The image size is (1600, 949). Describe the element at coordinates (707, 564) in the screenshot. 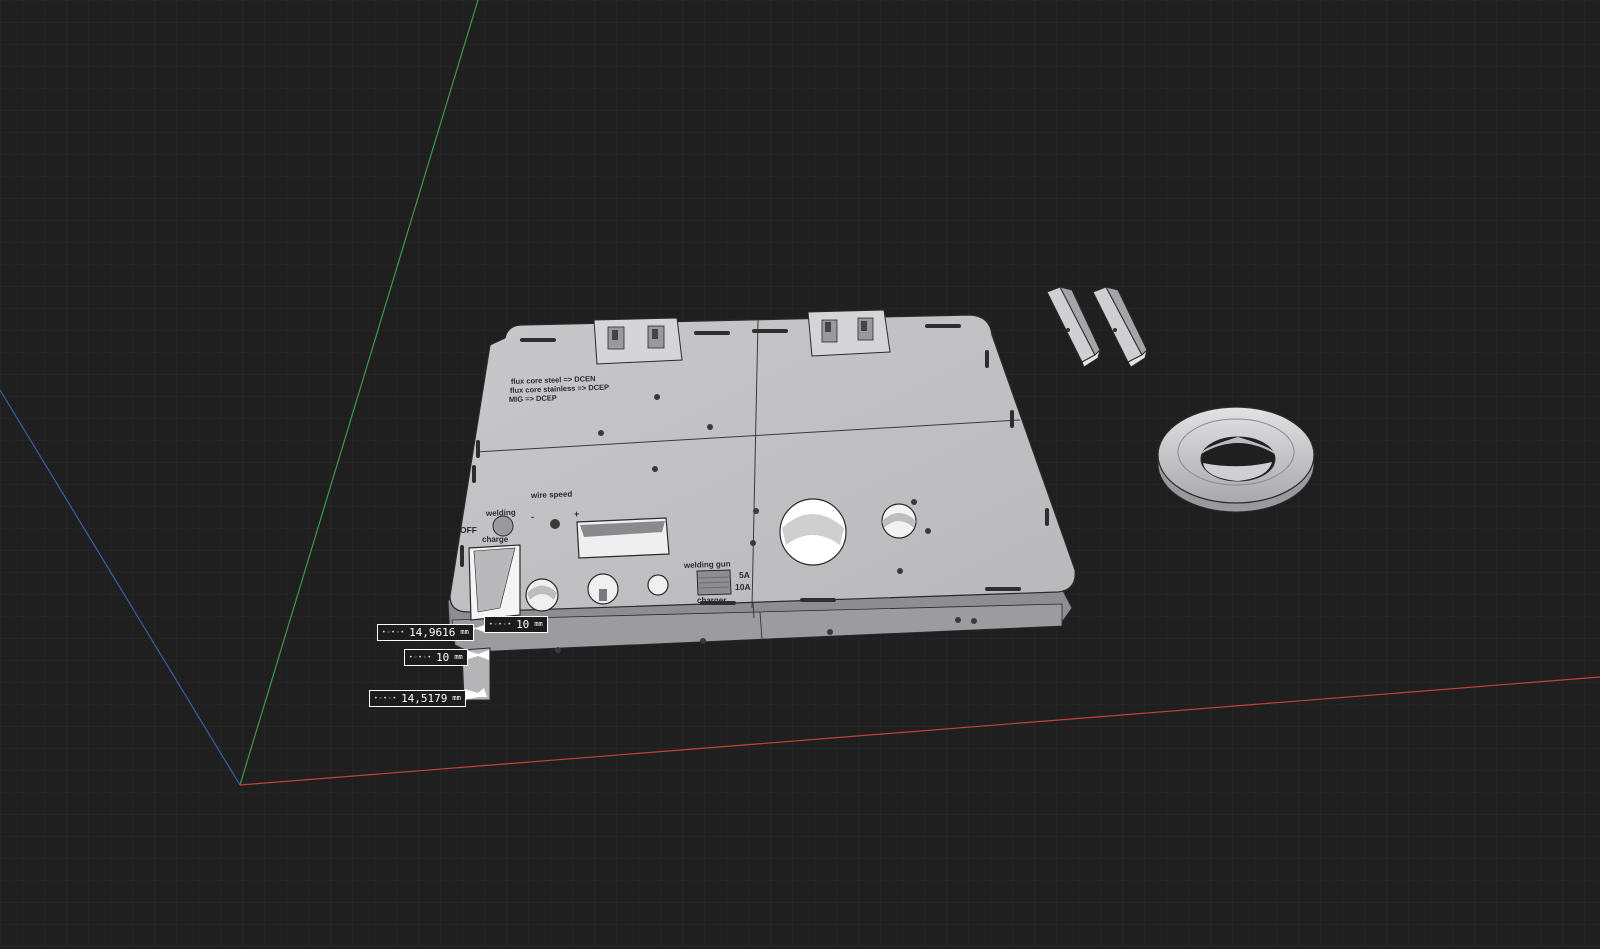

I see `label-welding-gun: welding gun` at that location.